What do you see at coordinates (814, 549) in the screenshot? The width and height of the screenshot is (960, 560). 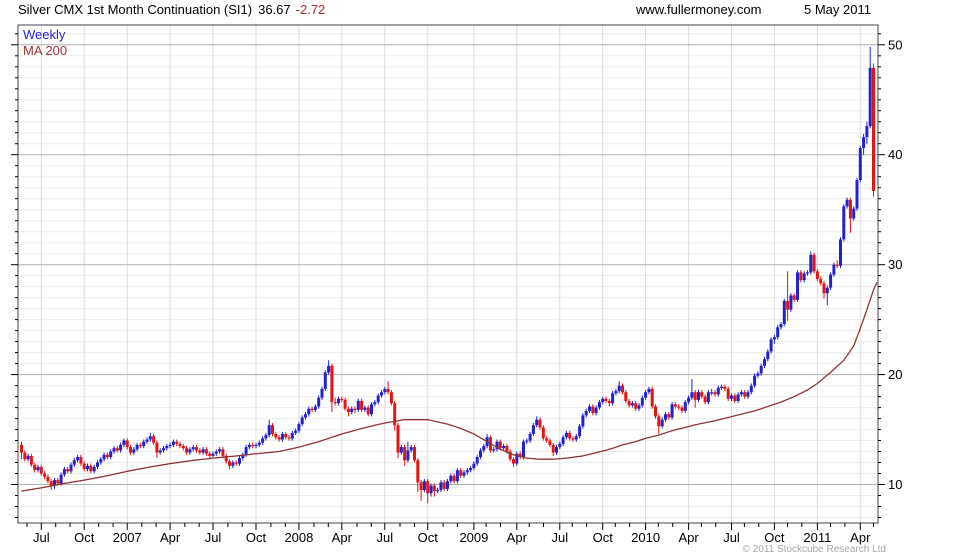 I see `copyright-notice: © 2011 Stockcube Research Ltd` at bounding box center [814, 549].